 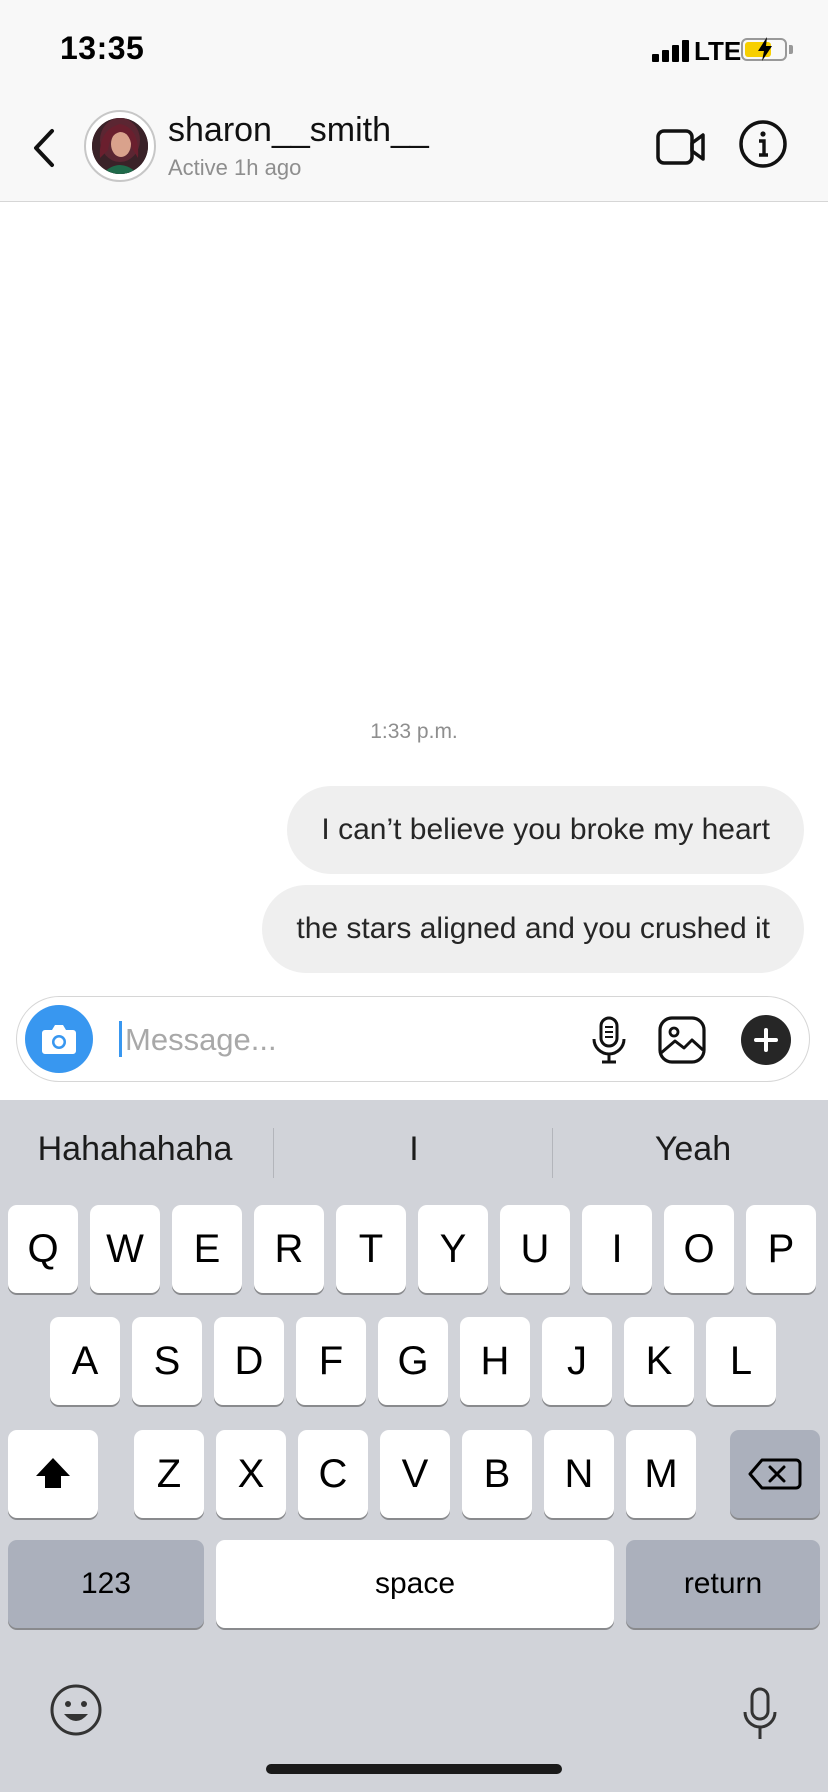 What do you see at coordinates (763, 144) in the screenshot?
I see `info-icon` at bounding box center [763, 144].